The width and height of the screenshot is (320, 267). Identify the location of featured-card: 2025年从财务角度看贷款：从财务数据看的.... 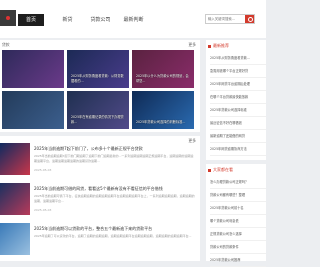
(98, 69).